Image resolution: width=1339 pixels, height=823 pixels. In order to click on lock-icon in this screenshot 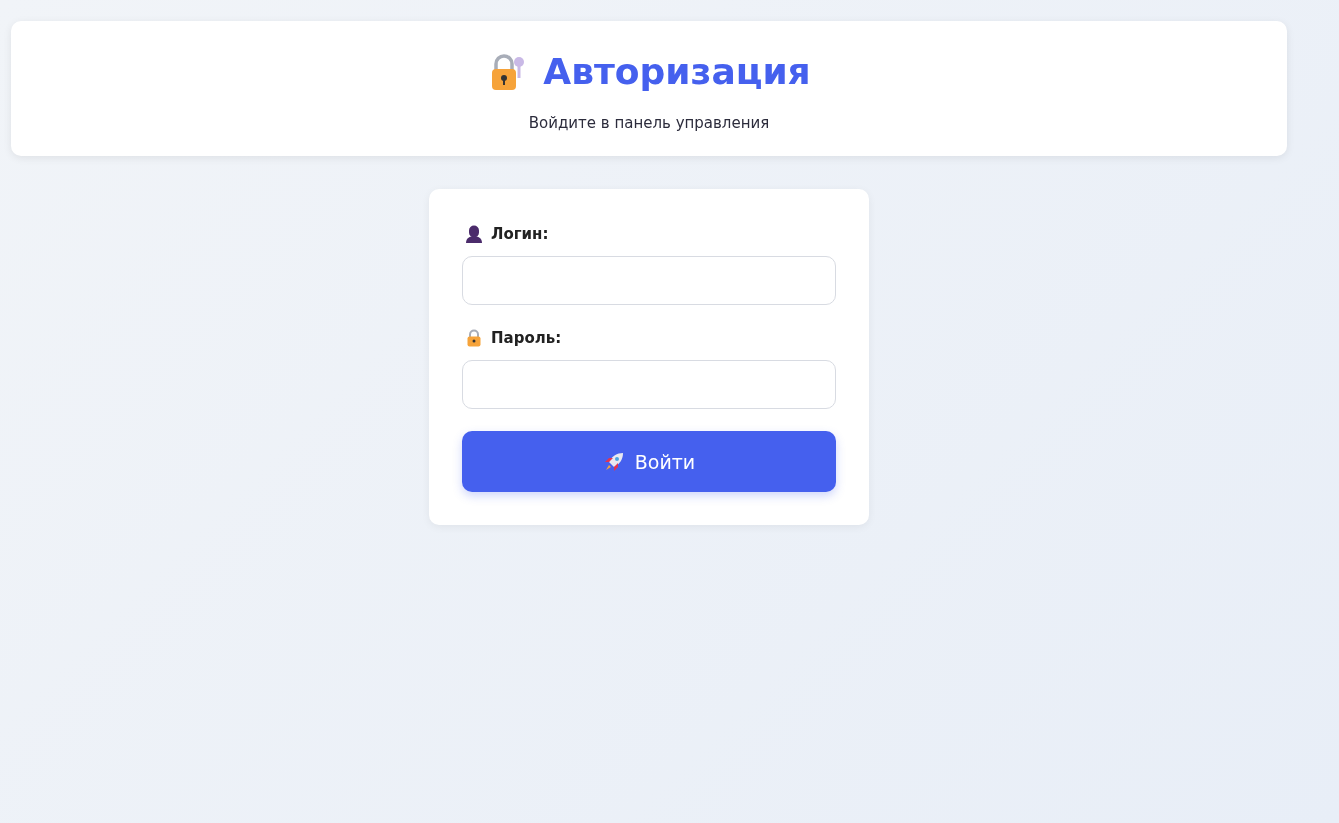, I will do `click(474, 338)`.